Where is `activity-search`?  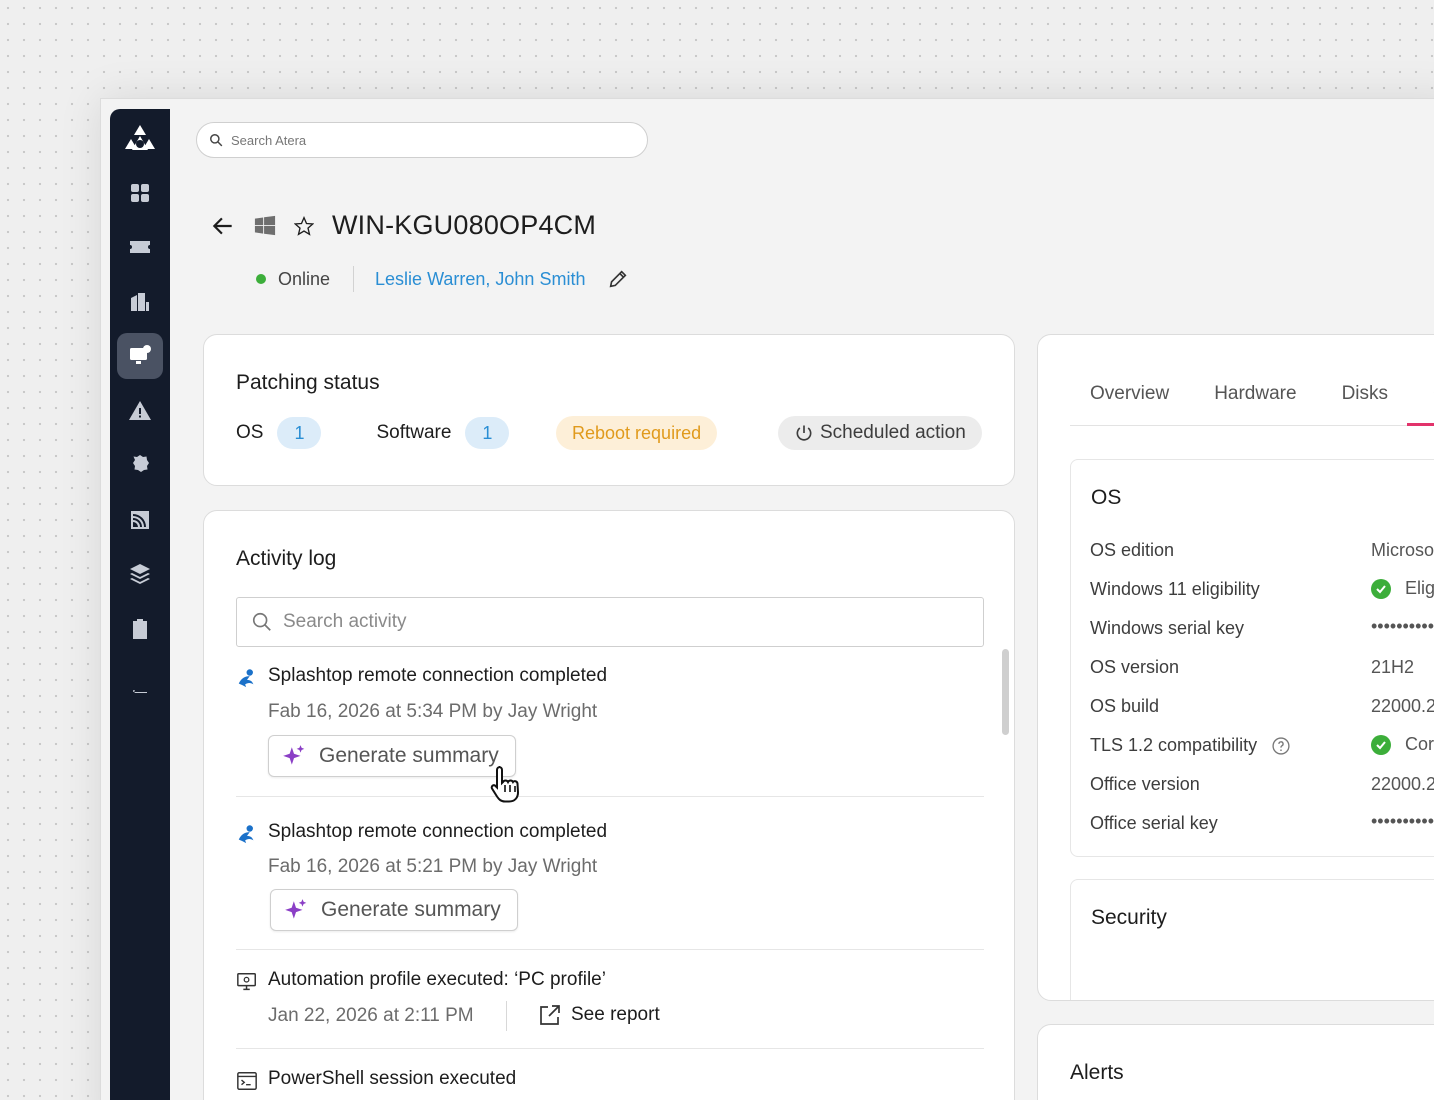
activity-search is located at coordinates (610, 622).